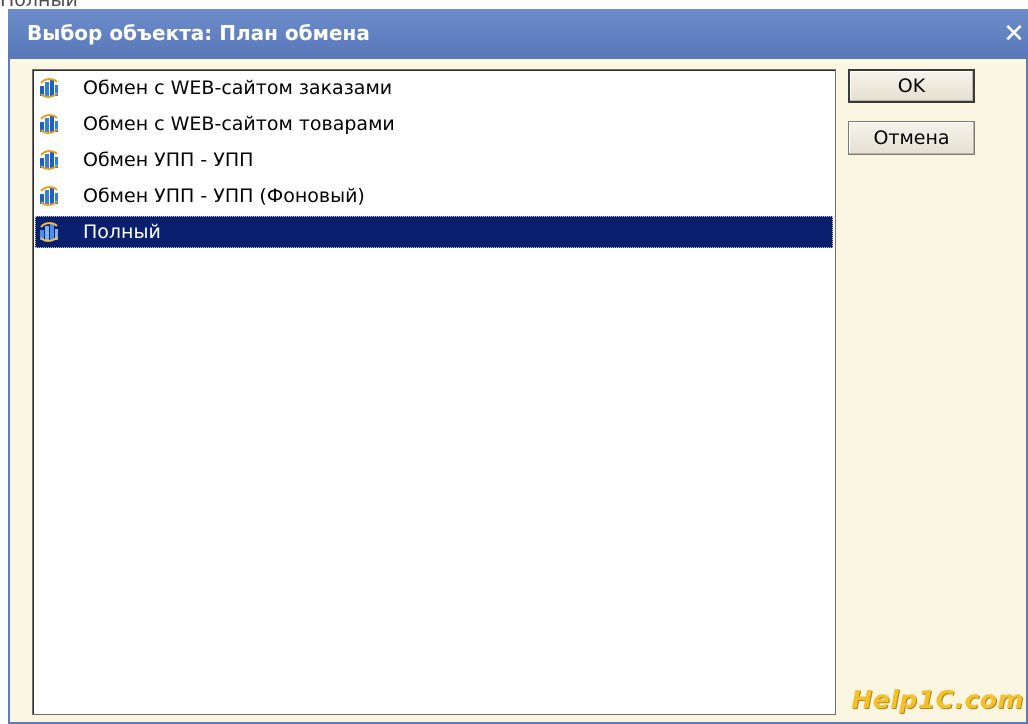 Image resolution: width=1028 pixels, height=724 pixels. I want to click on list-item: Обмен с WEB-сайтом заказами, so click(434, 88).